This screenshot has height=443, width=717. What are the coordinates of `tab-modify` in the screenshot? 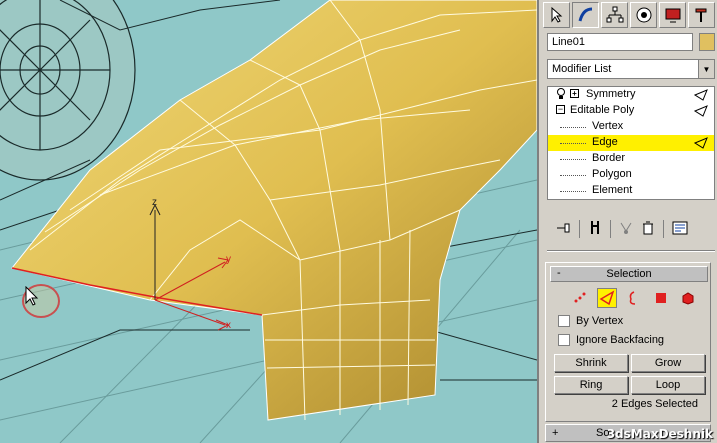 It's located at (585, 15).